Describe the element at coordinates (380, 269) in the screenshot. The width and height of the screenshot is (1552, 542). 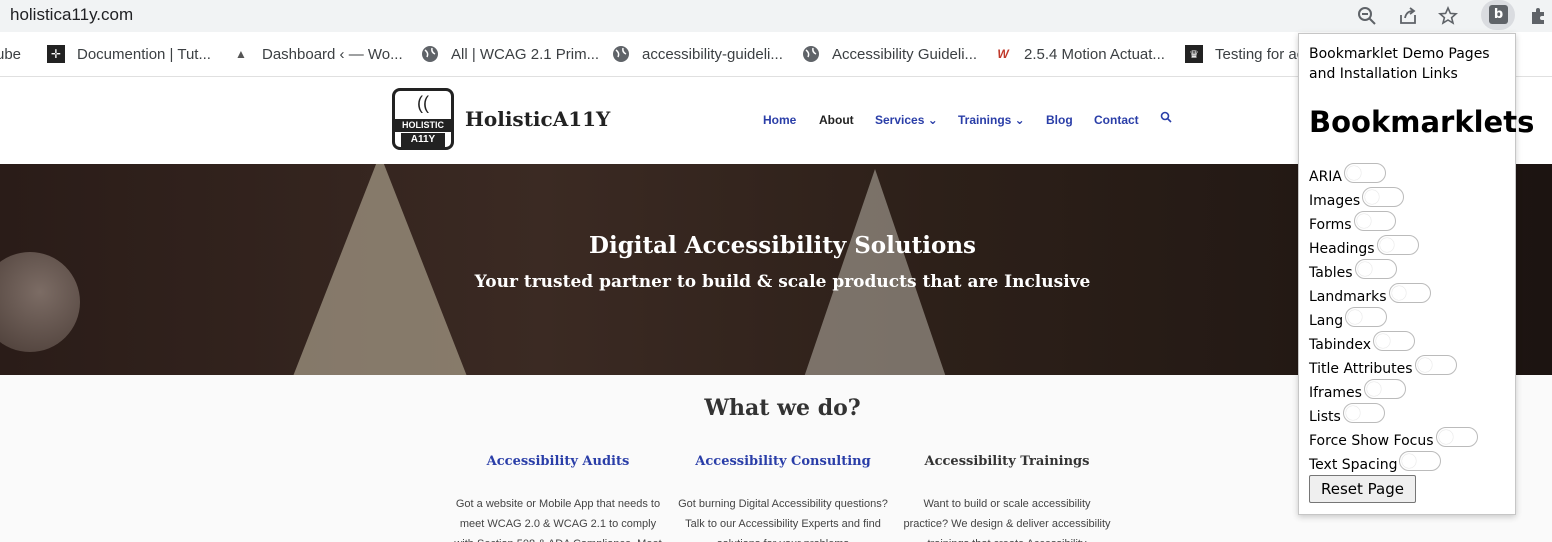
I see `hero-cone-shape` at that location.